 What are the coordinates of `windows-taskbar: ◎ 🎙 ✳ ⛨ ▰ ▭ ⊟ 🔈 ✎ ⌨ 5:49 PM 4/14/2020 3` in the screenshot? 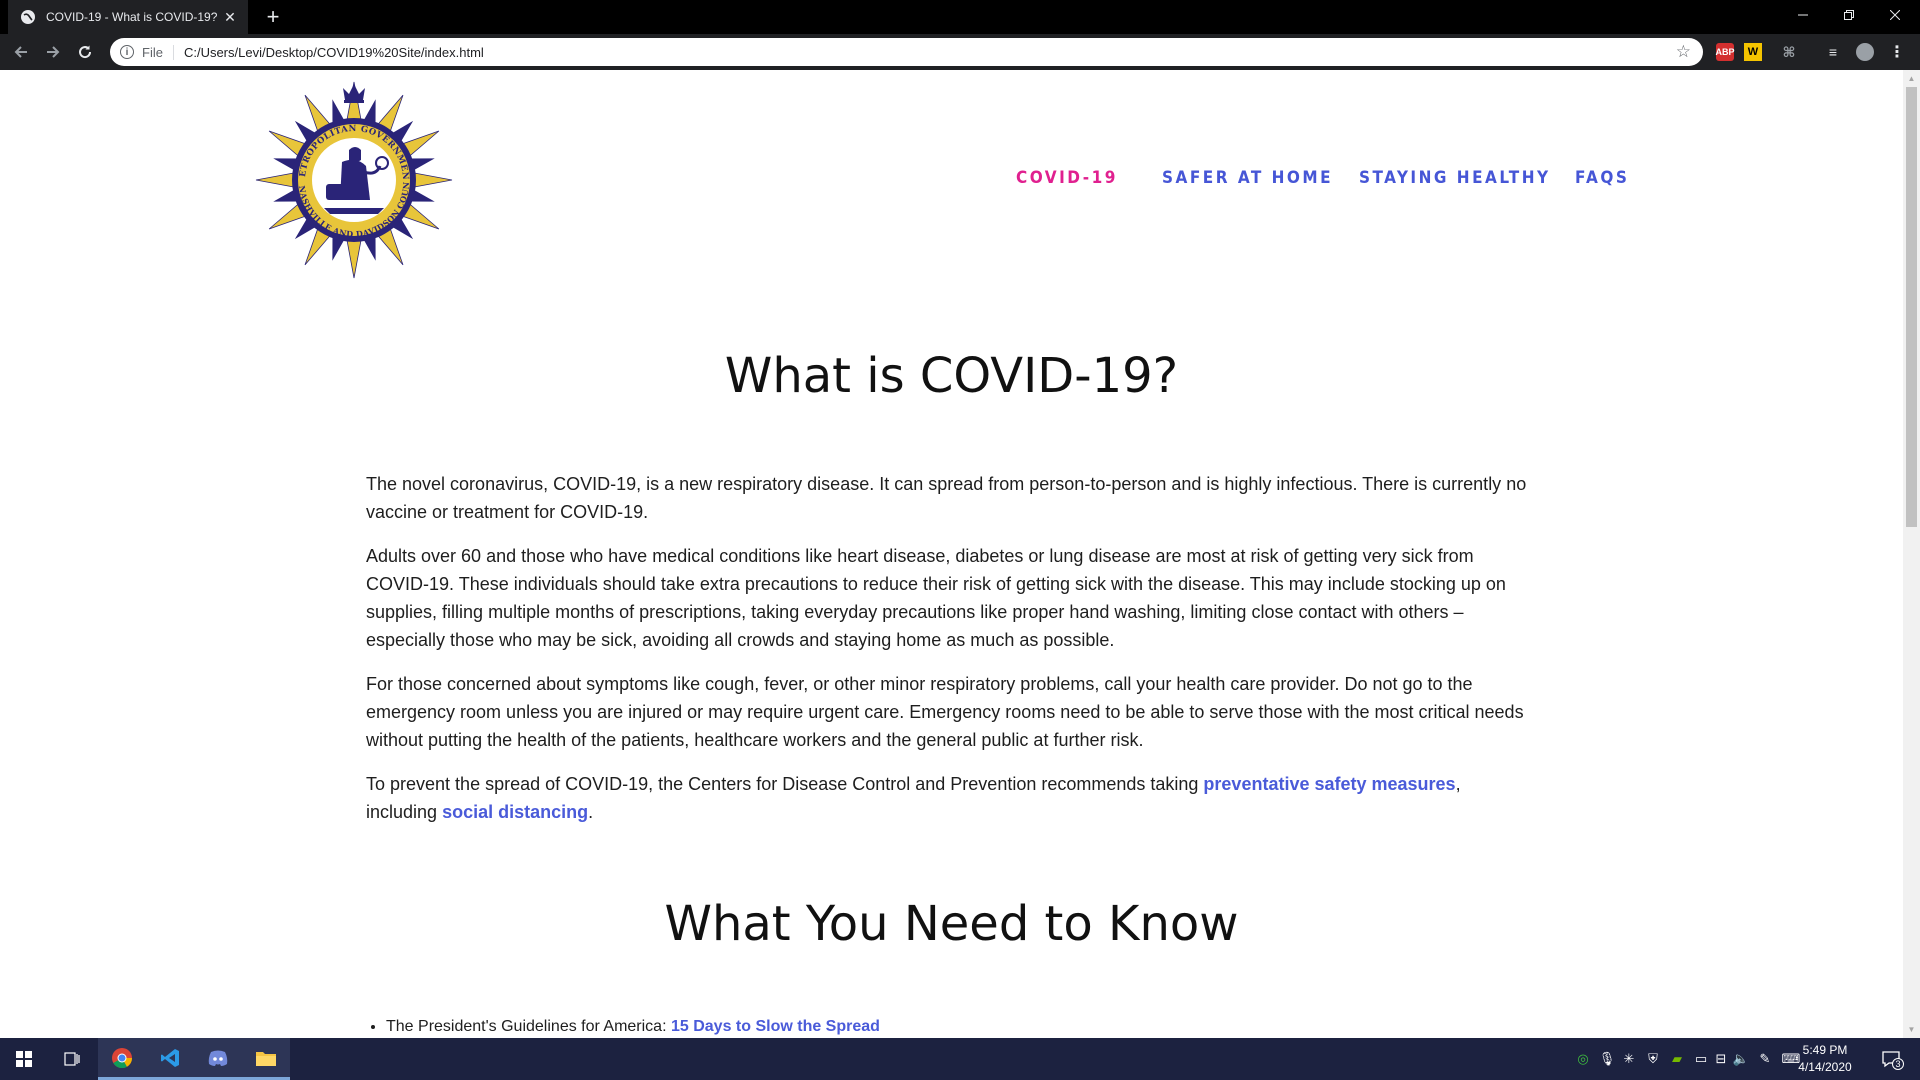 It's located at (960, 1059).